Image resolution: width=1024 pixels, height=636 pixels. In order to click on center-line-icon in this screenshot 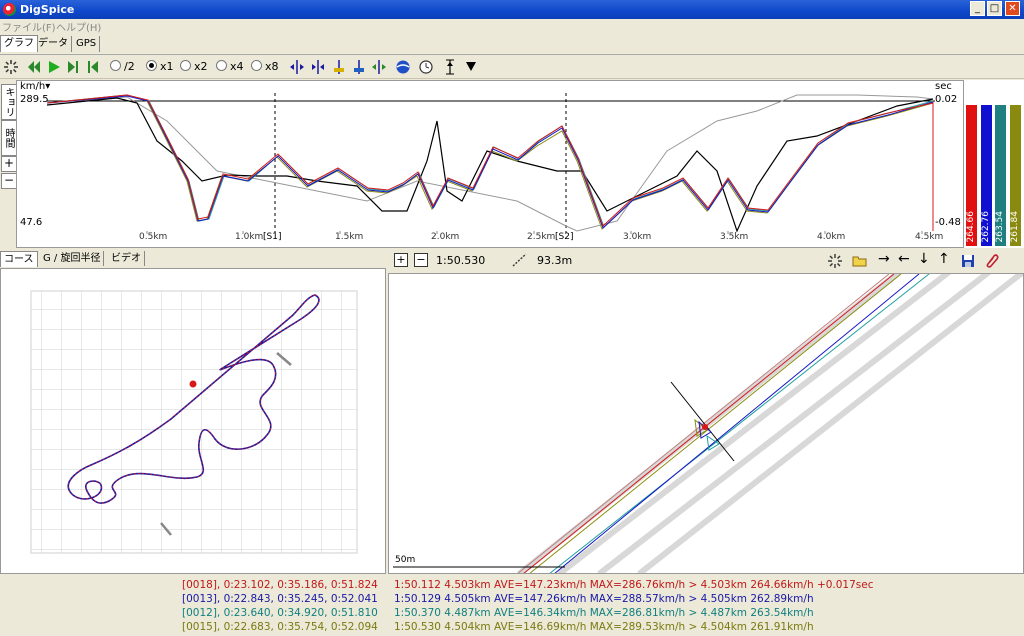, I will do `click(379, 67)`.